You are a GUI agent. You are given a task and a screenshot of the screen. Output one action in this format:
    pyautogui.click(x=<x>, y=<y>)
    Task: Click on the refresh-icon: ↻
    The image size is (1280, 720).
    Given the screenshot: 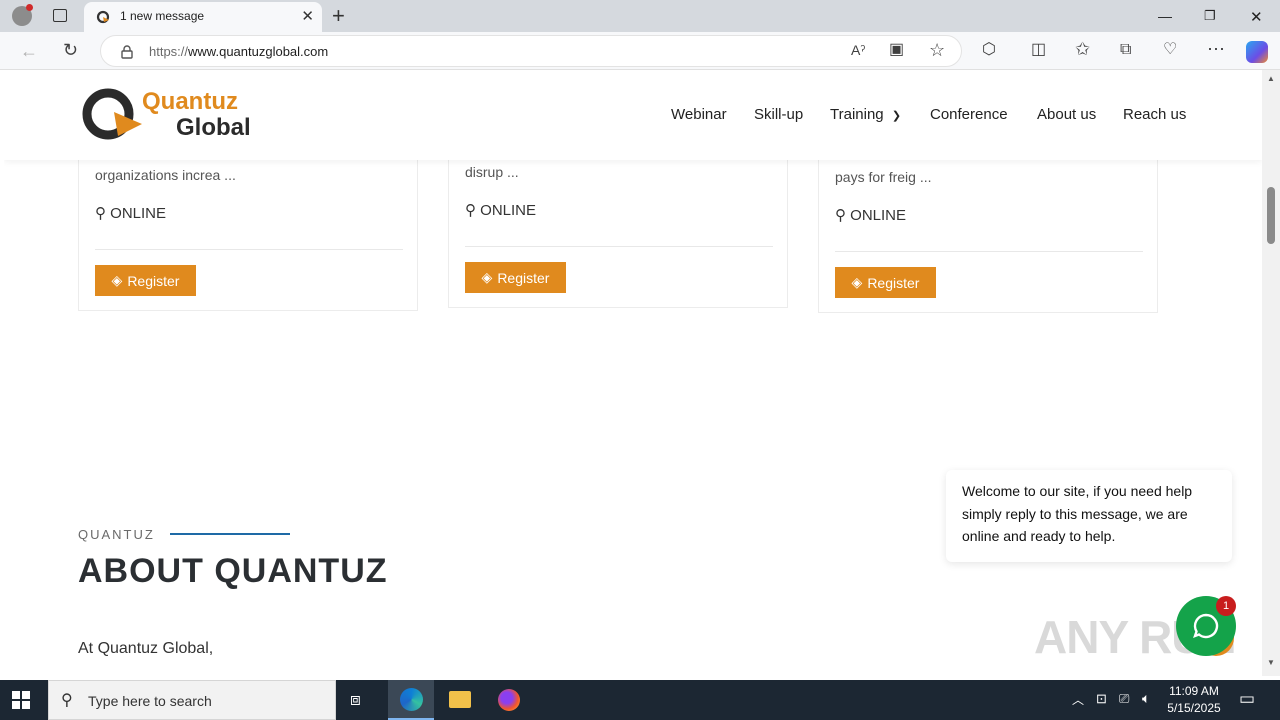 What is the action you would take?
    pyautogui.click(x=70, y=50)
    